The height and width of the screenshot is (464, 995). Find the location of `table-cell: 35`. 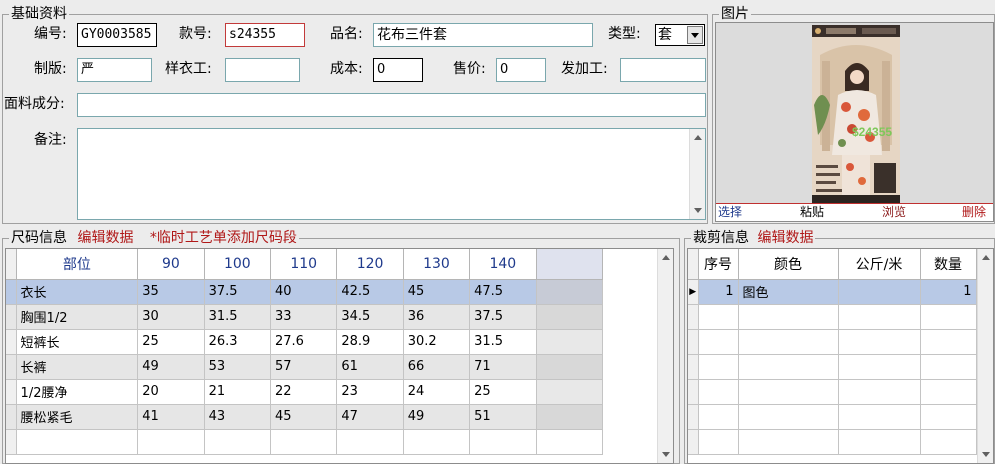

table-cell: 35 is located at coordinates (171, 292).